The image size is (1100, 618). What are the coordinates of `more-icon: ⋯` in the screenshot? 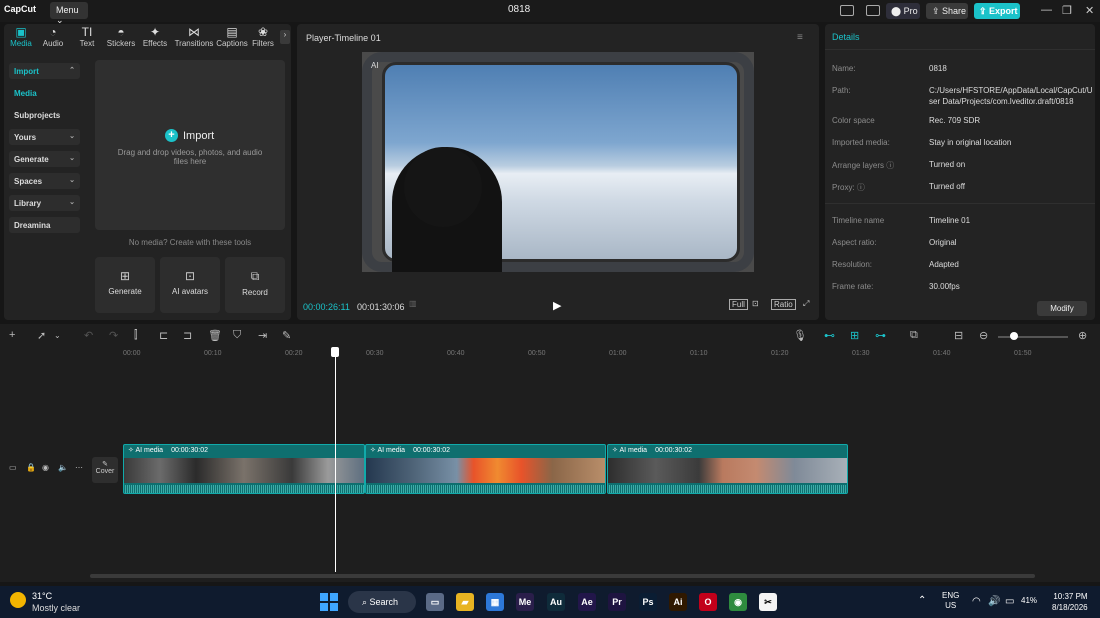 It's located at (79, 467).